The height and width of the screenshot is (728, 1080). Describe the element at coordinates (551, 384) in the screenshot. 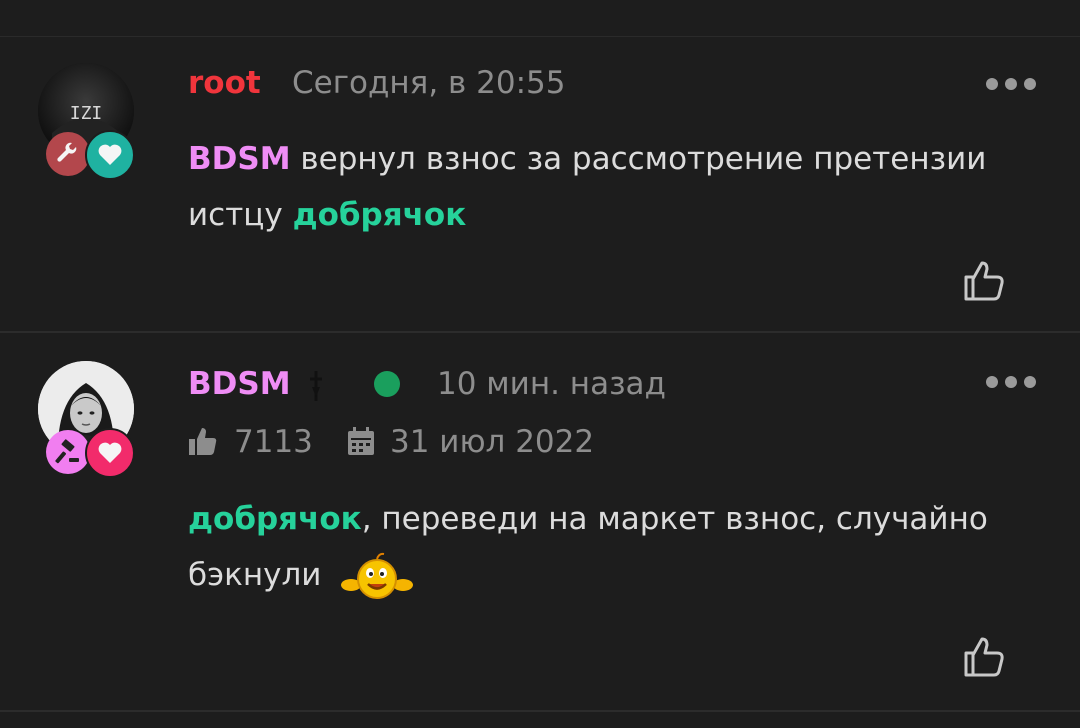

I see `timestamp: 10 мин. назад` at that location.